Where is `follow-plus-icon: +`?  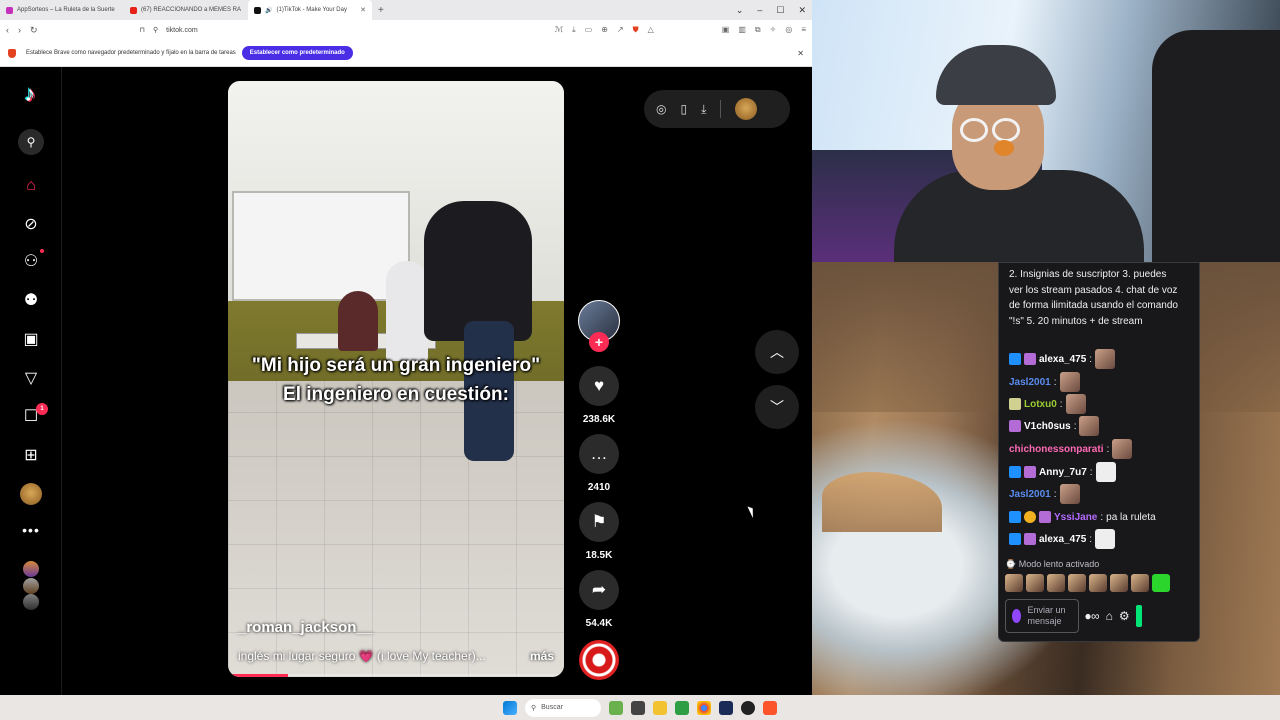 follow-plus-icon: + is located at coordinates (599, 342).